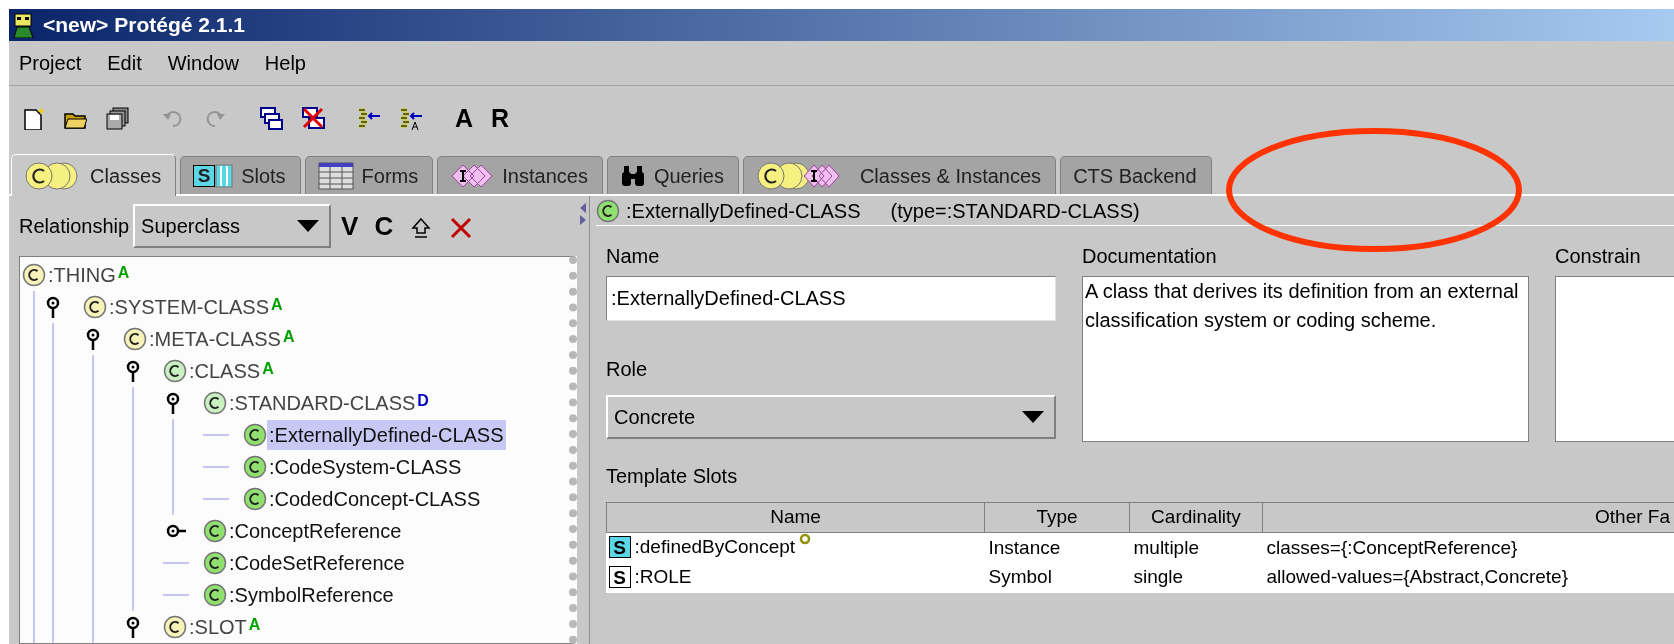 This screenshot has height=644, width=1674. I want to click on relationship-dropdown: Superclass, so click(232, 226).